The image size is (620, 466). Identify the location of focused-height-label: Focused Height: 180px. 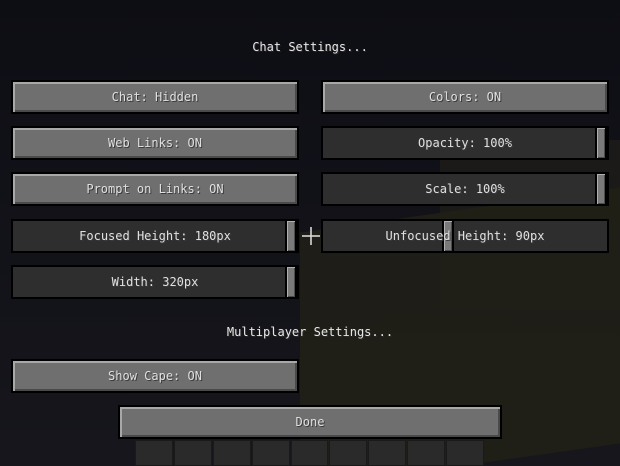
(155, 236).